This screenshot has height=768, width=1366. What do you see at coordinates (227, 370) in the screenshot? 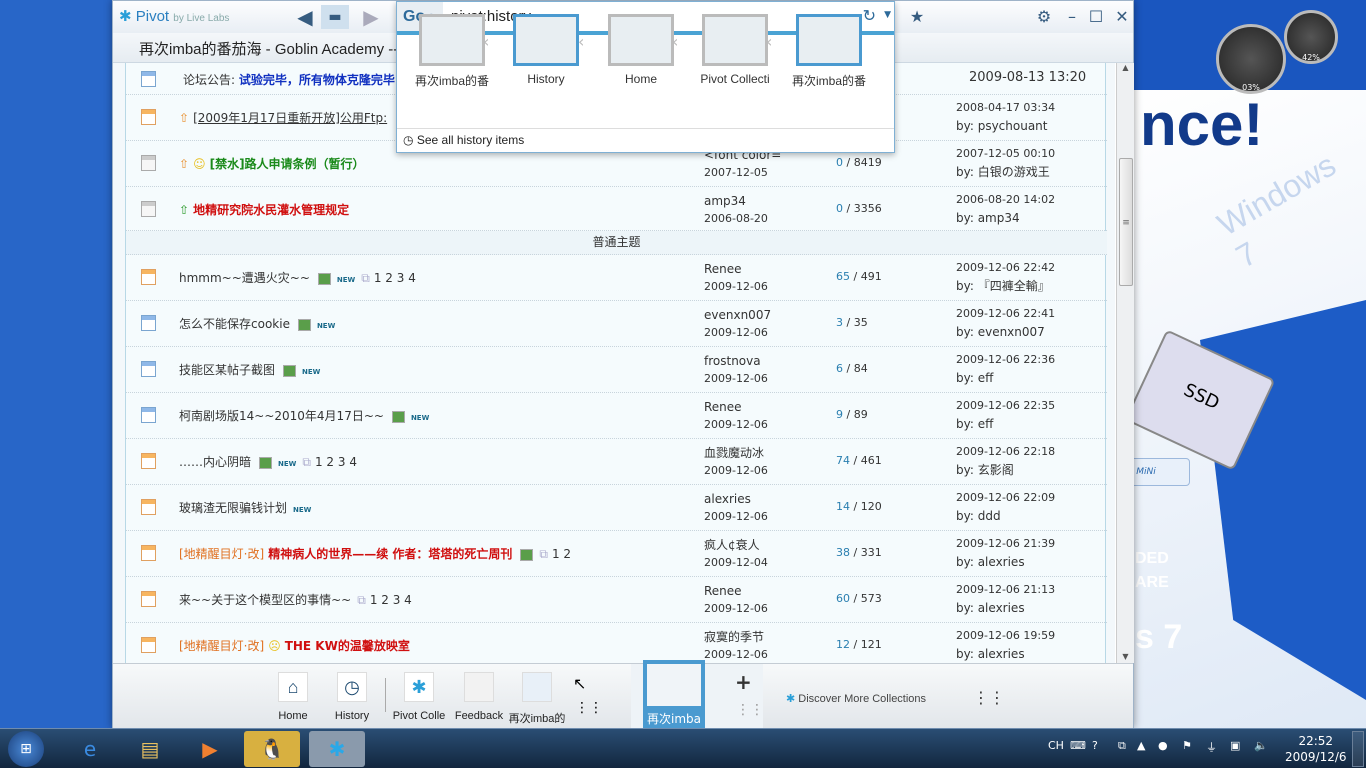
I see `thread-title-link: 技能区某帖子截图` at bounding box center [227, 370].